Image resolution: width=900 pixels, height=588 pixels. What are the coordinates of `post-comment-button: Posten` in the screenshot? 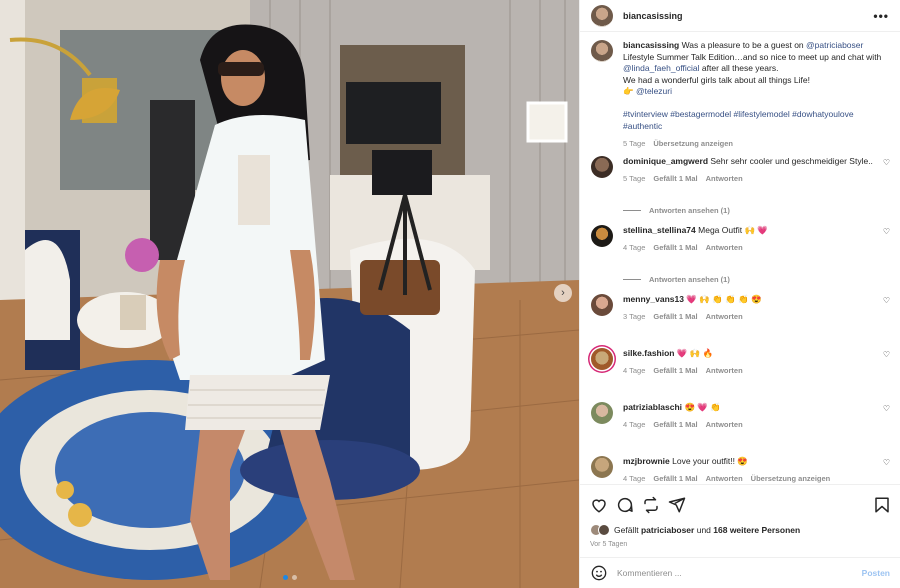 It's located at (876, 573).